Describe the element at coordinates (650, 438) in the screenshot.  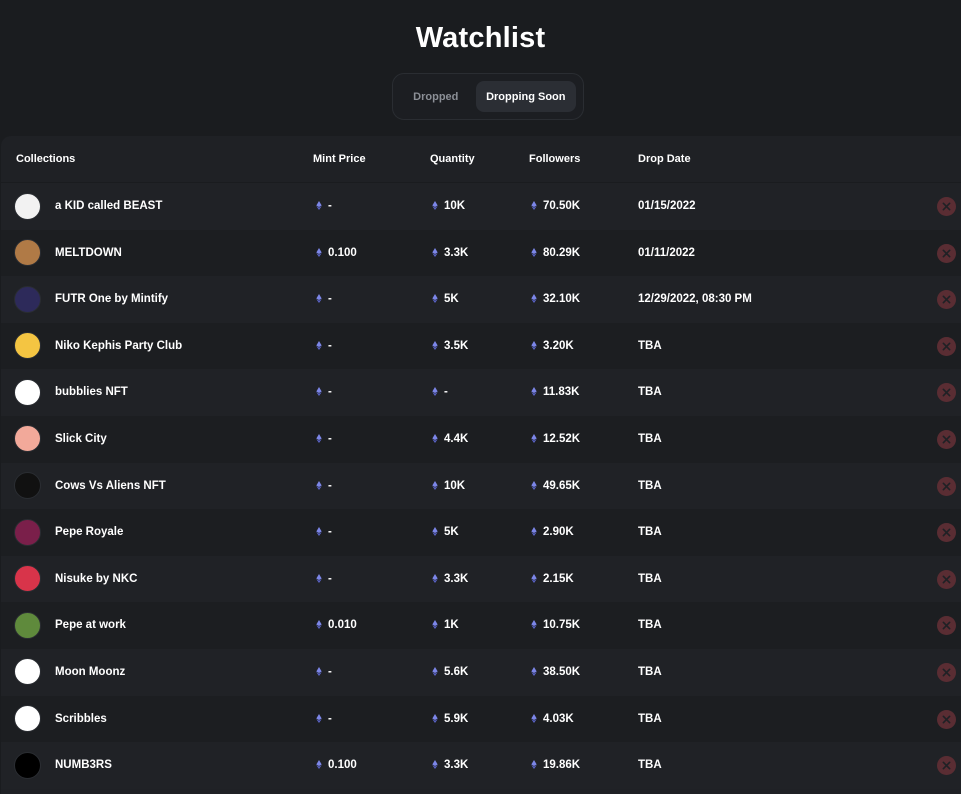
I see `drop-date-value: TBA` at that location.